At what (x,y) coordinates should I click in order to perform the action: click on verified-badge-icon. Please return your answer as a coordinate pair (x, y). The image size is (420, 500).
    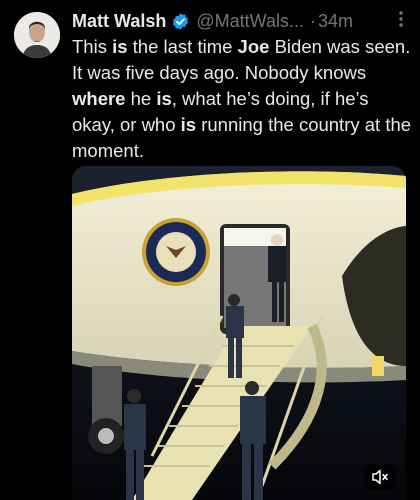
    Looking at the image, I should click on (180, 21).